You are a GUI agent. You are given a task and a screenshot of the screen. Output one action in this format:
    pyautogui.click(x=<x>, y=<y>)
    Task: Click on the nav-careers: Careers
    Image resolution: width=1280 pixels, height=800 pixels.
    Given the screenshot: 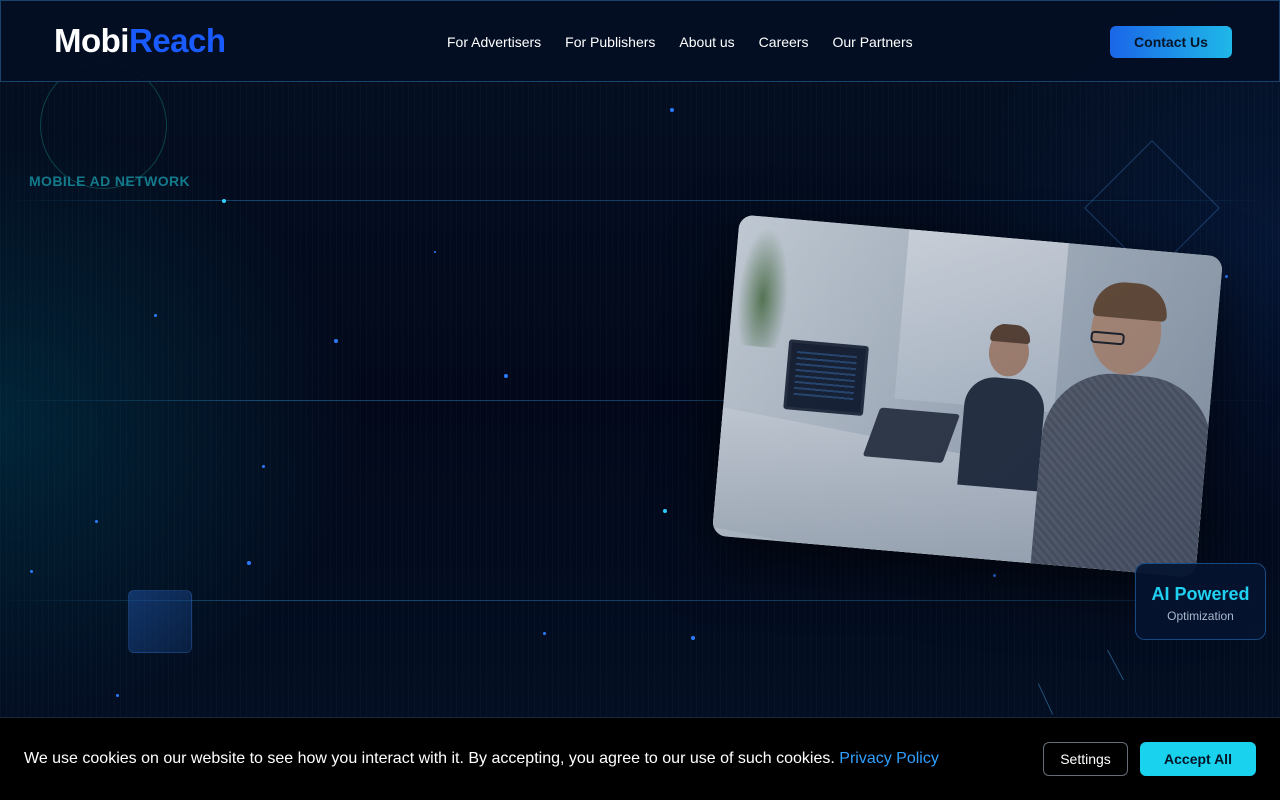 What is the action you would take?
    pyautogui.click(x=784, y=42)
    